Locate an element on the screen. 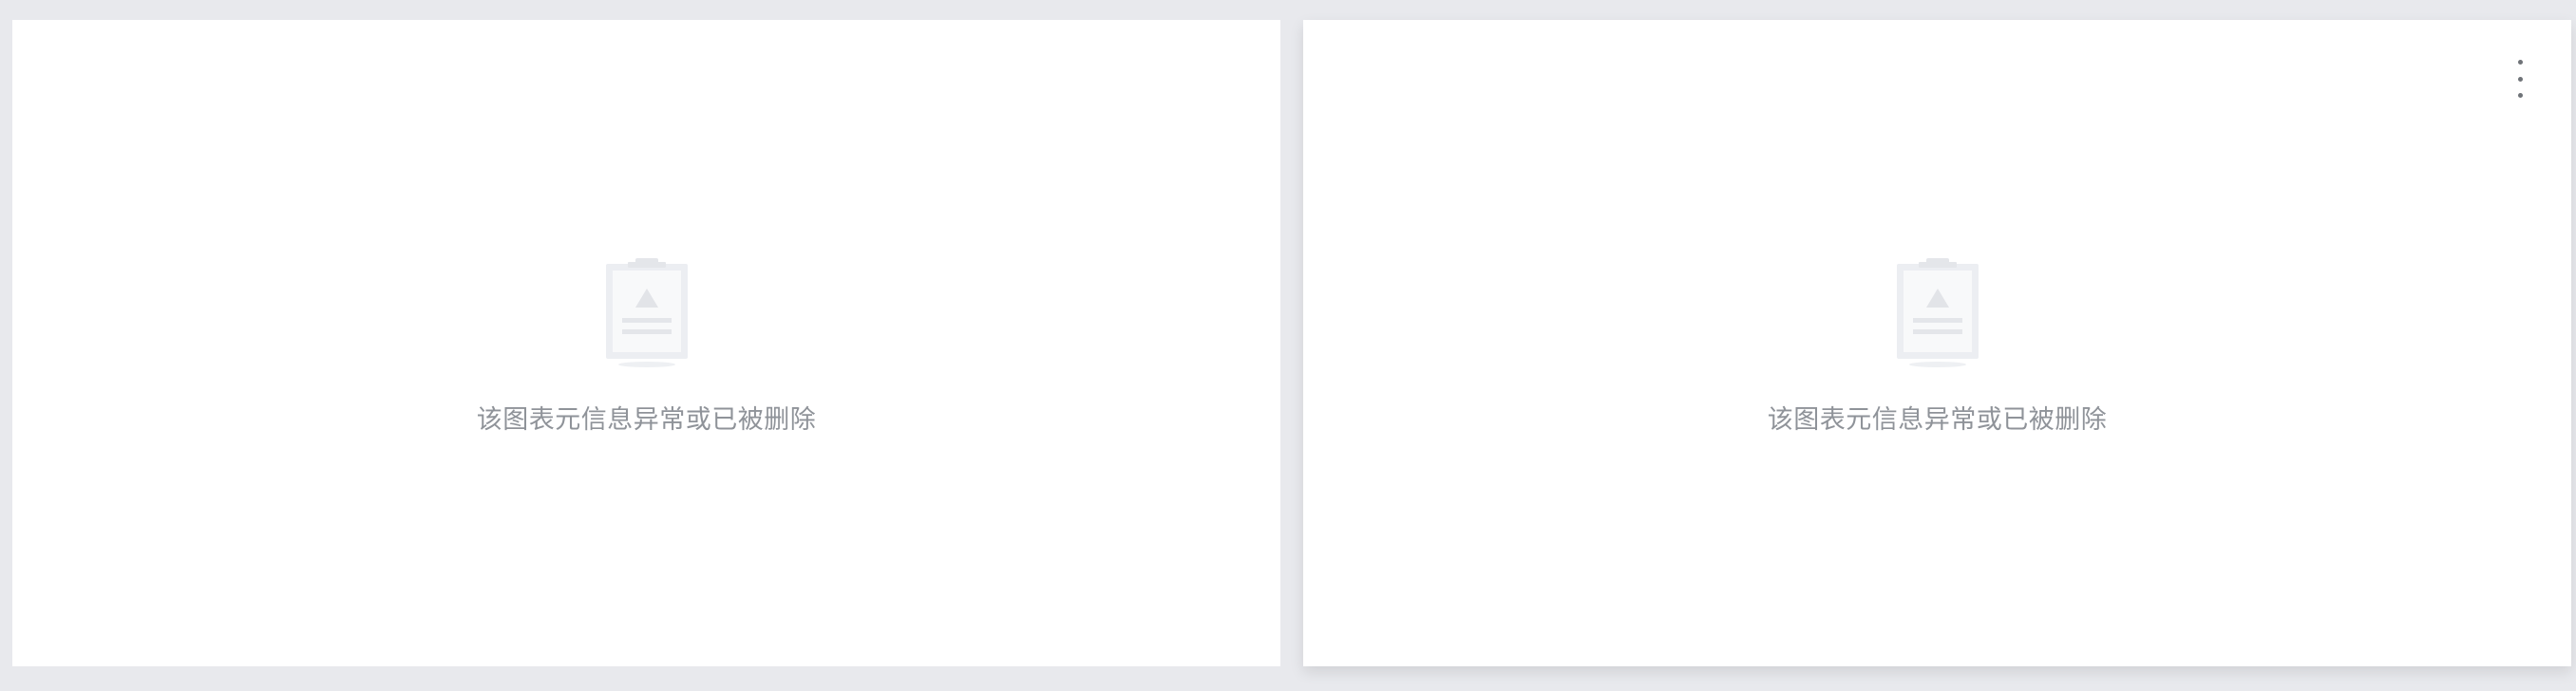 This screenshot has width=2576, height=691. more-vertical-icon is located at coordinates (2519, 79).